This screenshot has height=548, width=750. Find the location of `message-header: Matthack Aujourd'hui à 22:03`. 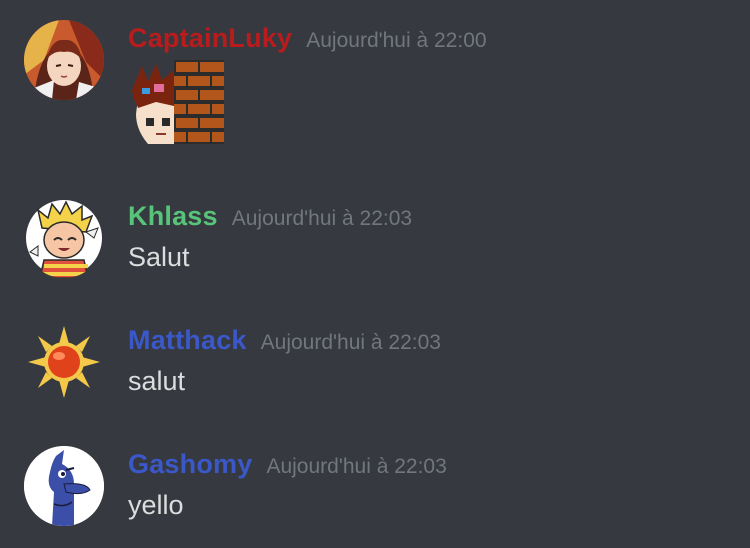

message-header: Matthack Aujourd'hui à 22:03 is located at coordinates (284, 340).